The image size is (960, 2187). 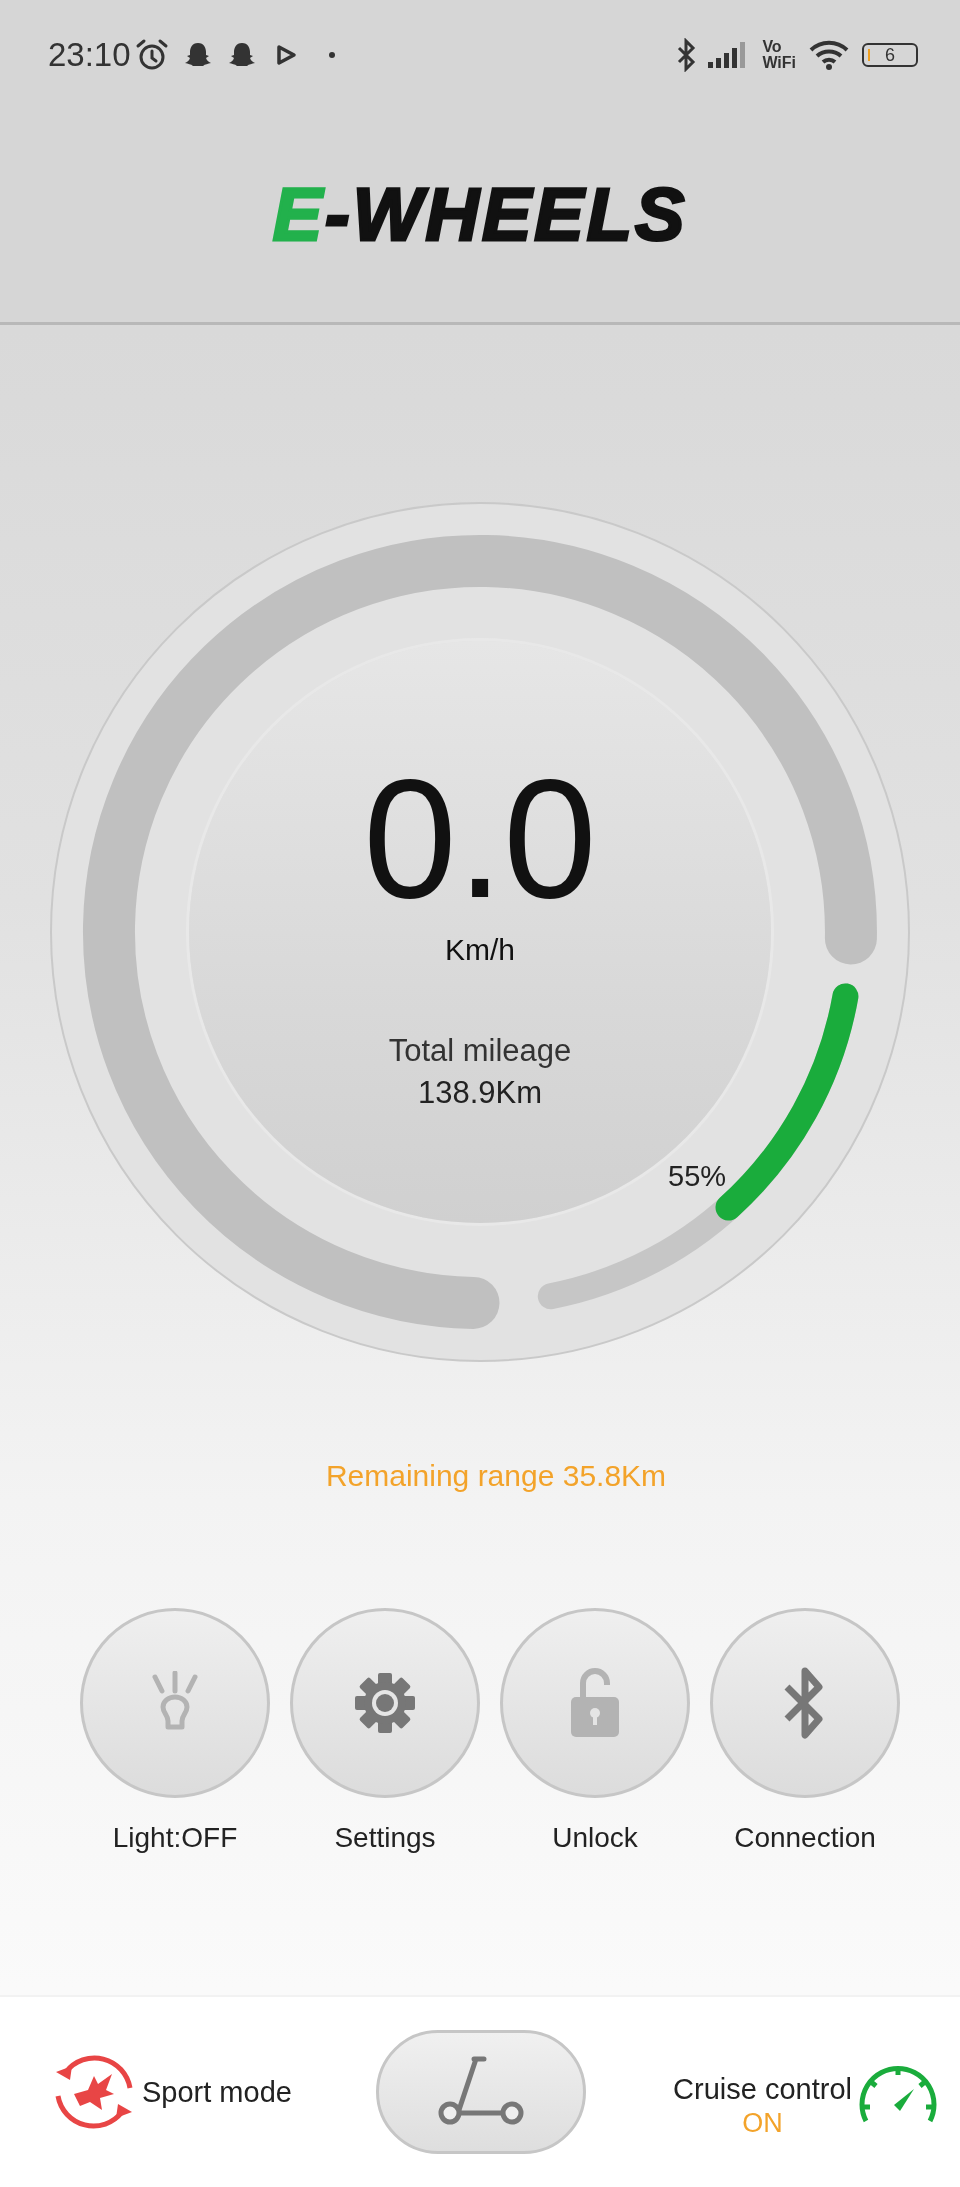 What do you see at coordinates (805, 1838) in the screenshot?
I see `control-label: Connection` at bounding box center [805, 1838].